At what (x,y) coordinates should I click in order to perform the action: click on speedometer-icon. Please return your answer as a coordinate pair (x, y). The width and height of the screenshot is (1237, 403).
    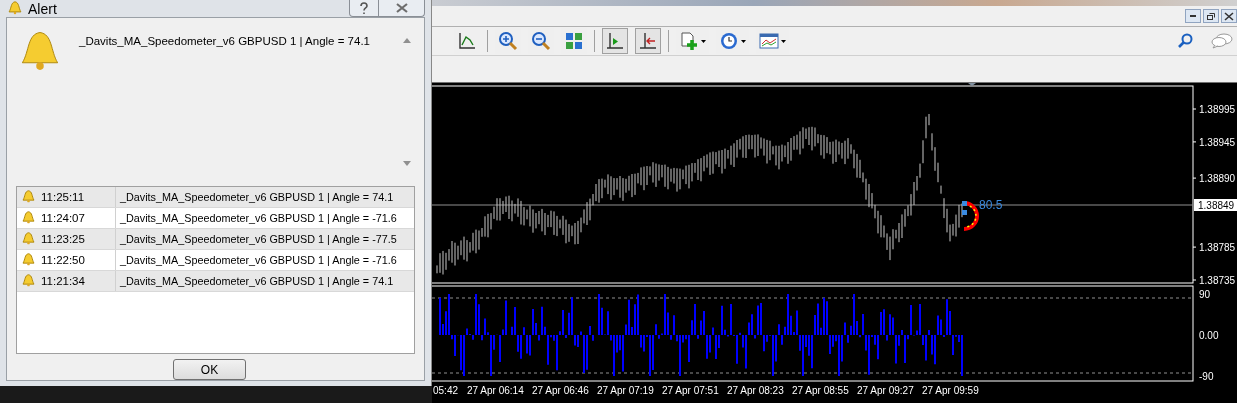
    Looking at the image, I should click on (970, 216).